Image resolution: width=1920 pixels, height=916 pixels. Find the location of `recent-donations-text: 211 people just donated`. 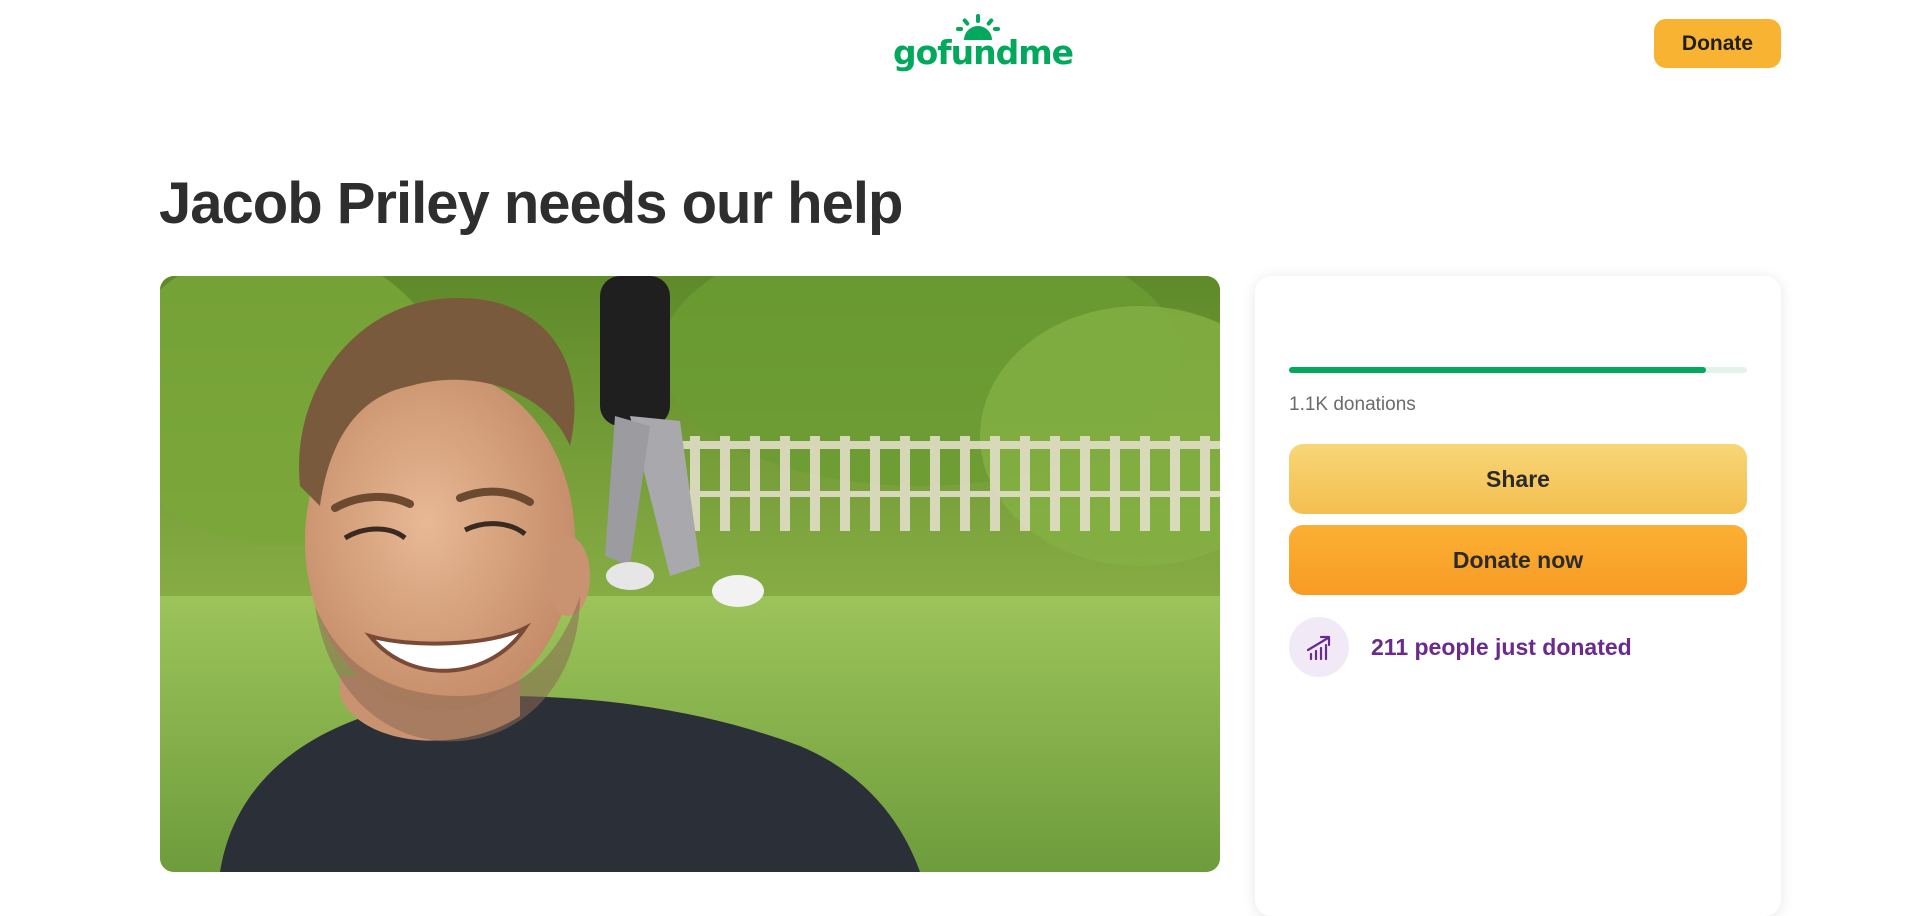

recent-donations-text: 211 people just donated is located at coordinates (1501, 646).